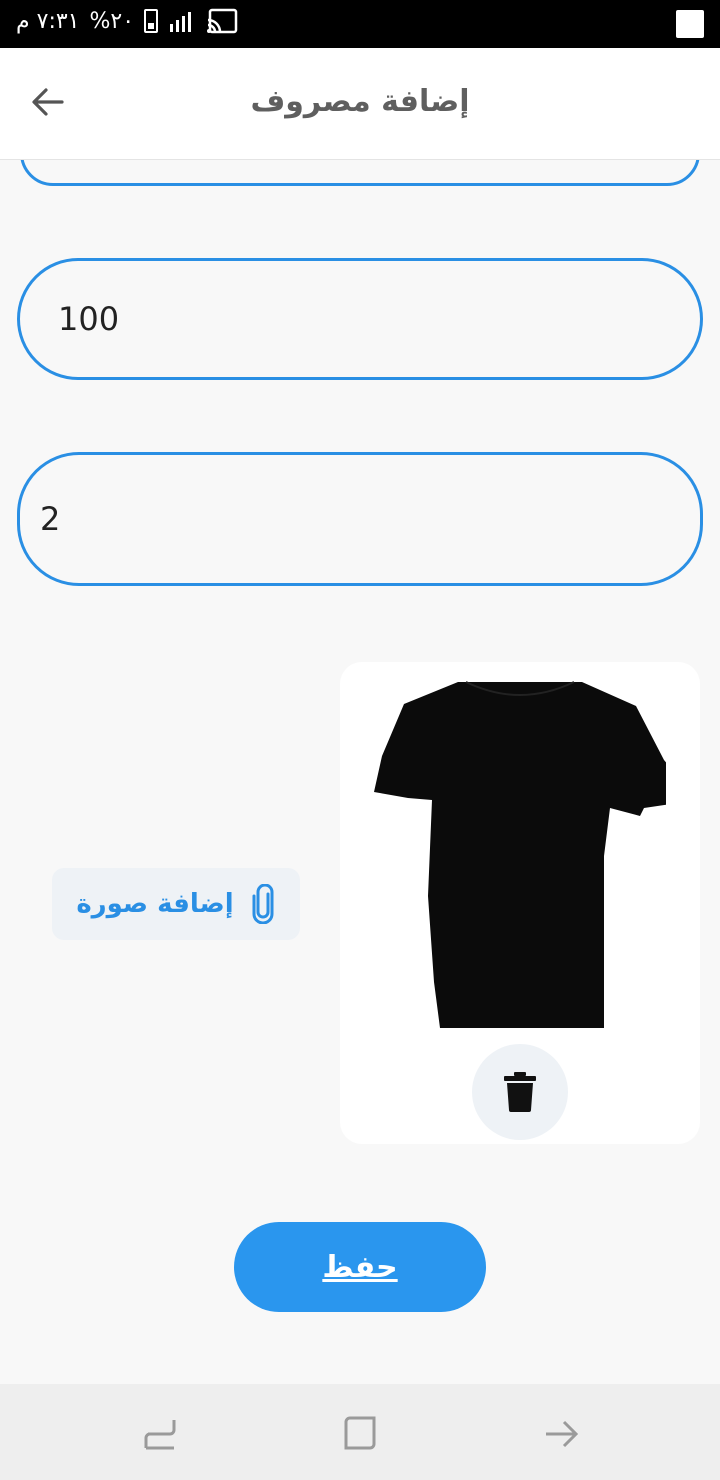  I want to click on home-button, so click(360, 1434).